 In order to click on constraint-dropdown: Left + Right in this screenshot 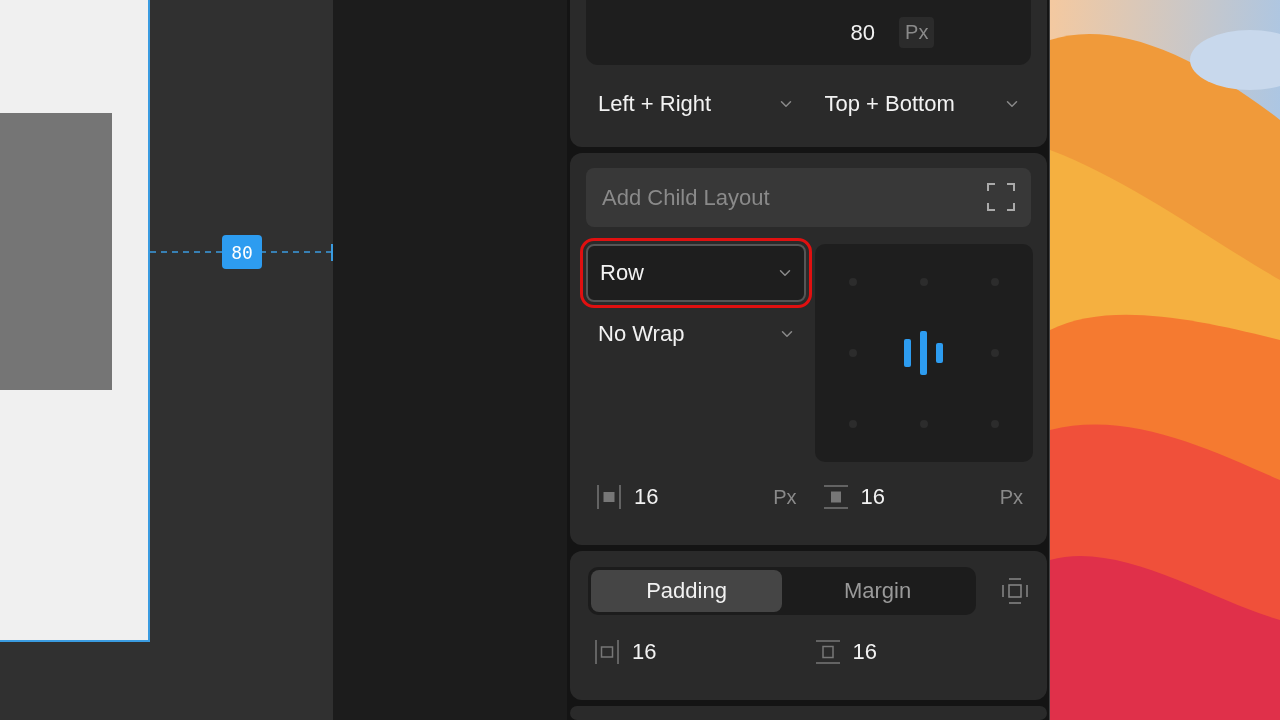, I will do `click(695, 104)`.